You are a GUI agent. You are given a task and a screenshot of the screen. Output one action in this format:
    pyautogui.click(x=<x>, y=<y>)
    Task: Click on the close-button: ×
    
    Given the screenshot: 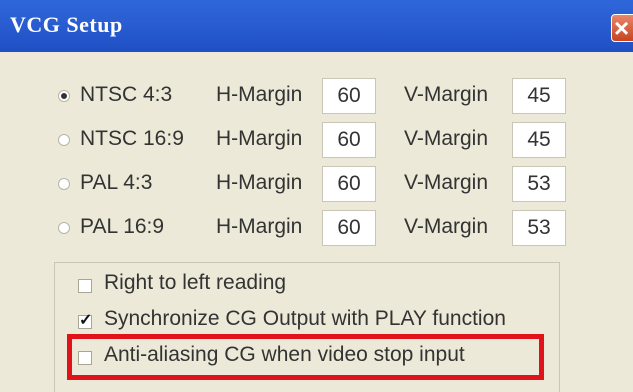 What is the action you would take?
    pyautogui.click(x=622, y=28)
    